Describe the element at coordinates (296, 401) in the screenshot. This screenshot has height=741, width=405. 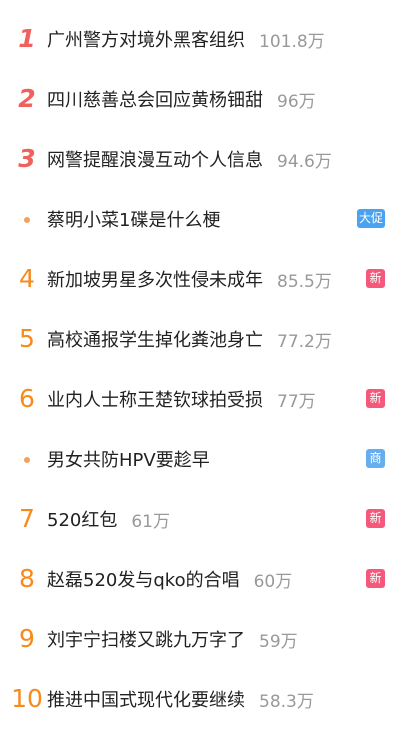
I see `heat-count: 77万` at that location.